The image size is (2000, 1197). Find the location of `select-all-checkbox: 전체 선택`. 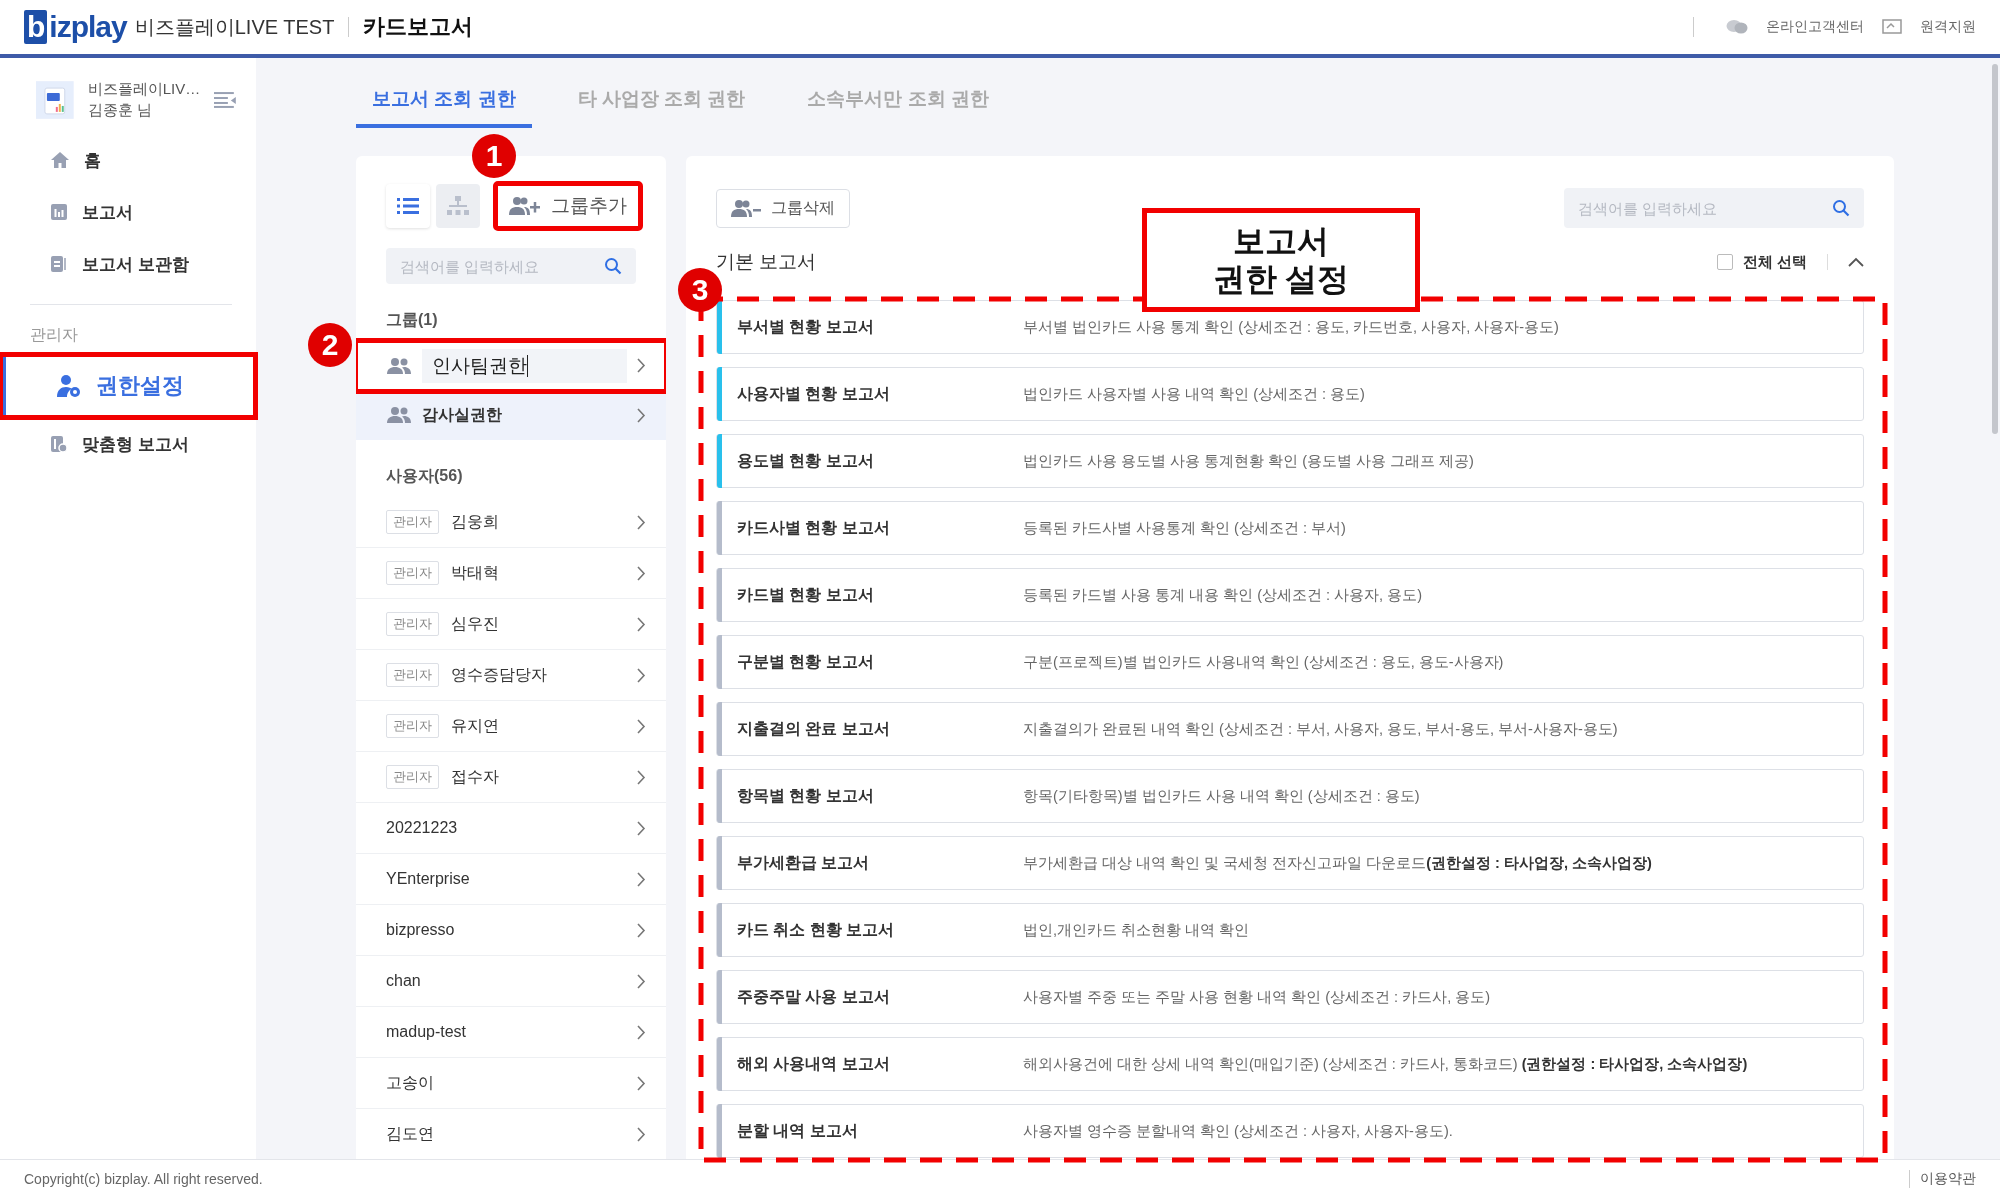

select-all-checkbox: 전체 선택 is located at coordinates (1761, 262).